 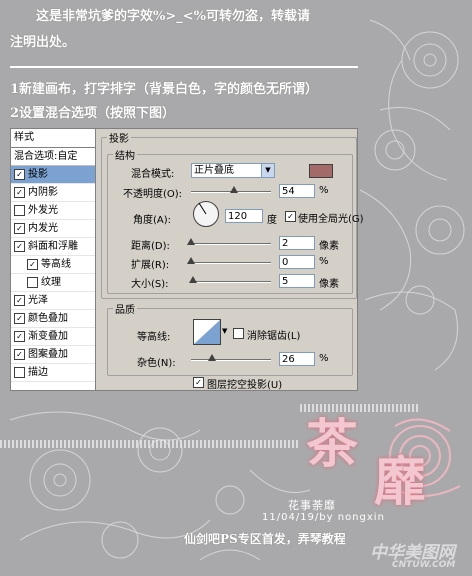 I want to click on style-item: ✓ 内阴影, so click(x=53, y=193).